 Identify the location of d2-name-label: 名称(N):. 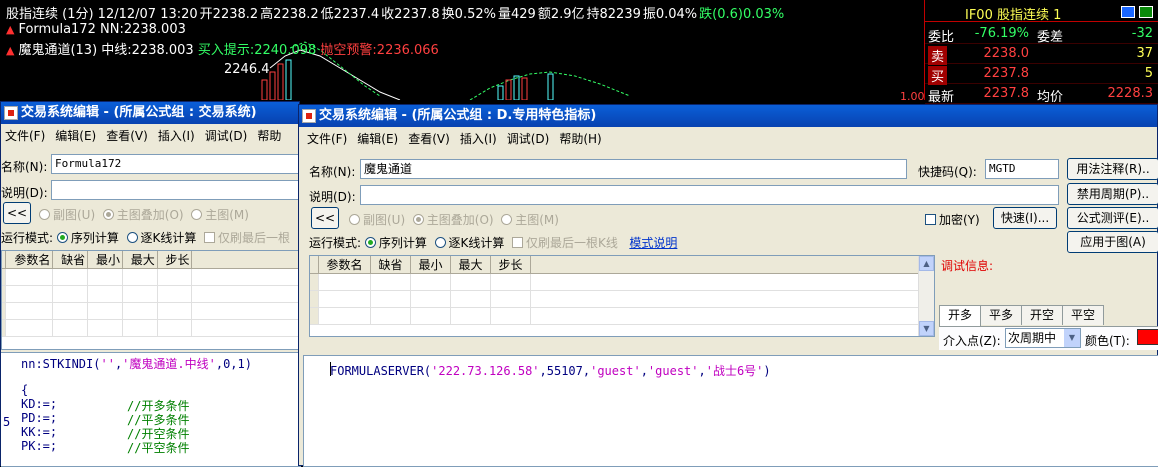
(332, 172).